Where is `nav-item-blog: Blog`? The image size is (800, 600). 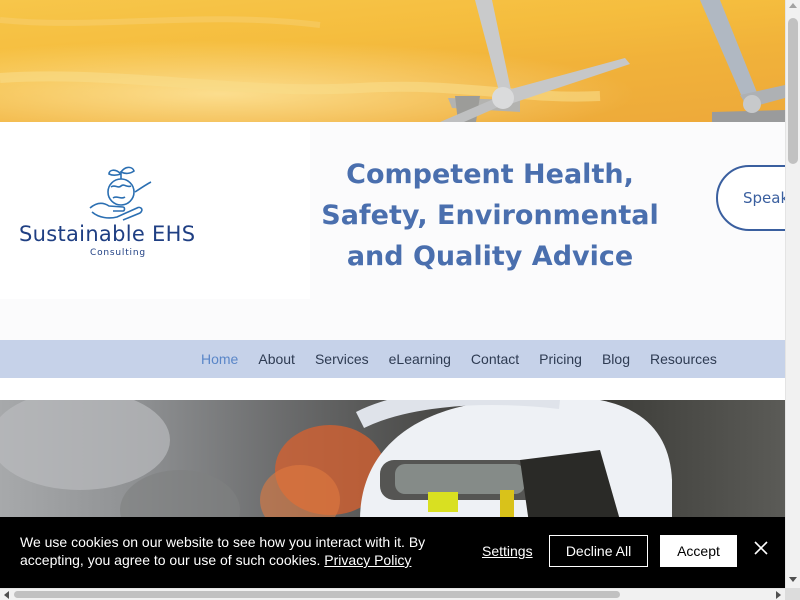 nav-item-blog: Blog is located at coordinates (616, 359).